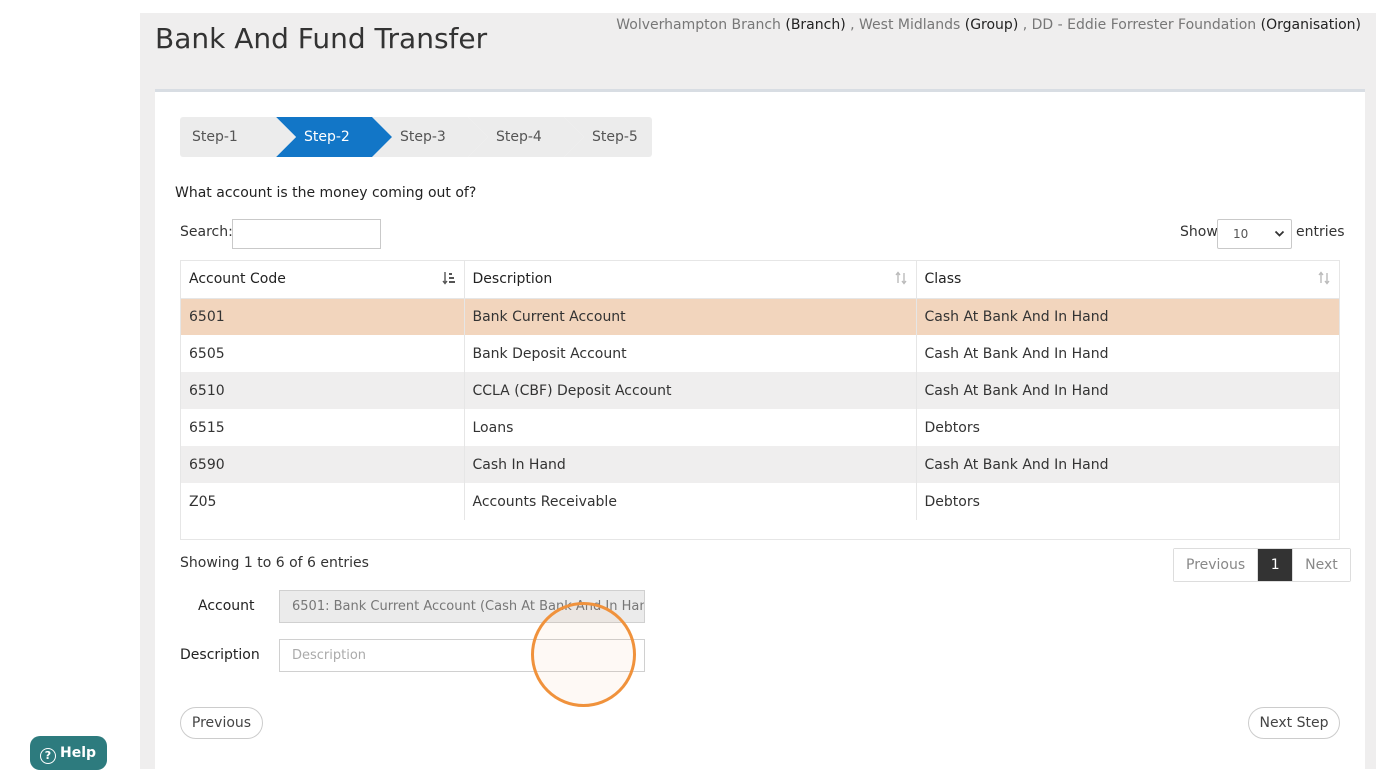  I want to click on page-title: Bank And Fund Transfer, so click(321, 38).